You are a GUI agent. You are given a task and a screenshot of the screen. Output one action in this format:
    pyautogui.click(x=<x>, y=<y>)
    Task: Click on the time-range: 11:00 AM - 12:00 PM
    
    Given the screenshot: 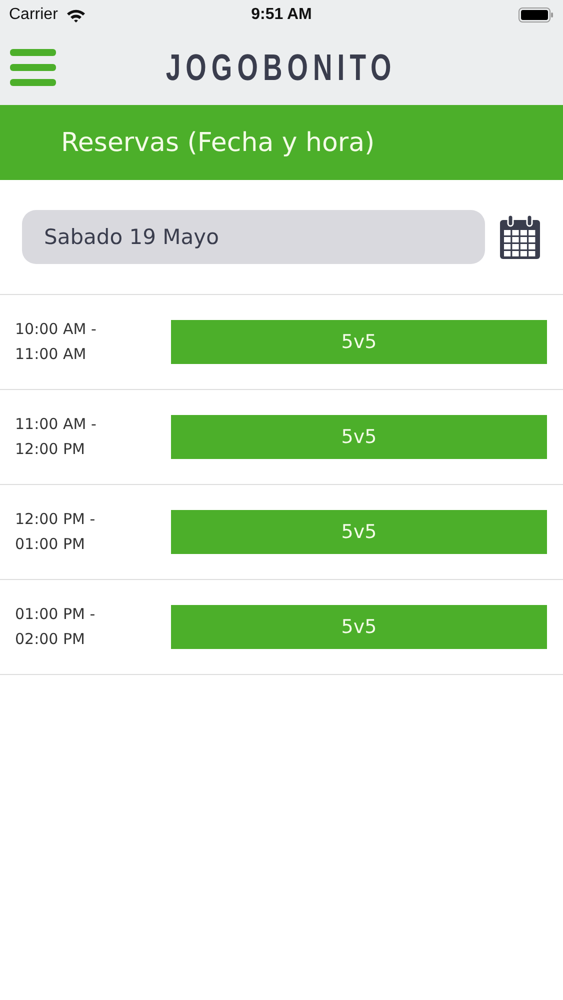 What is the action you would take?
    pyautogui.click(x=56, y=437)
    